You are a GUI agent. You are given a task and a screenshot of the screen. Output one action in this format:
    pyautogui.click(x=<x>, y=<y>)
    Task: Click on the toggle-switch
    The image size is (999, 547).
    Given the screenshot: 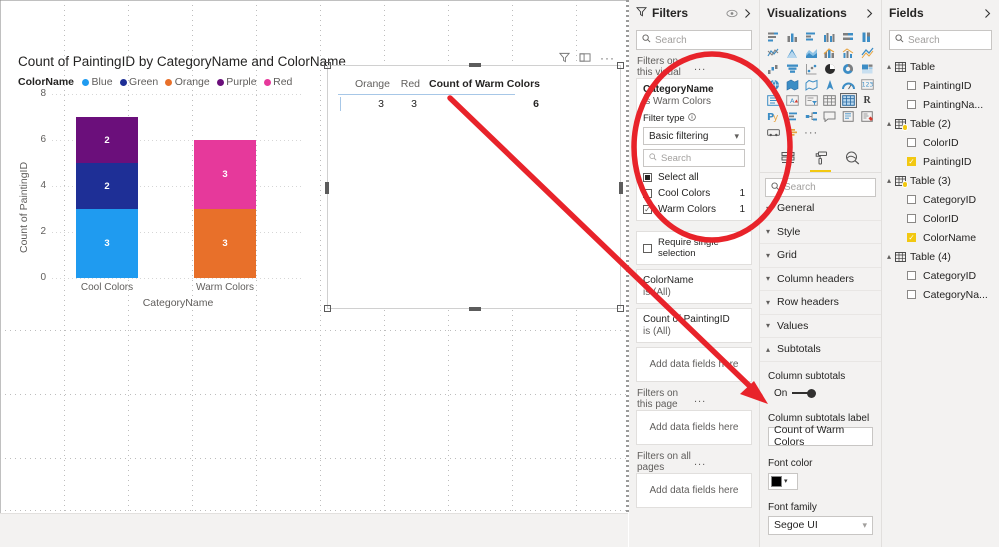 What is the action you would take?
    pyautogui.click(x=804, y=393)
    